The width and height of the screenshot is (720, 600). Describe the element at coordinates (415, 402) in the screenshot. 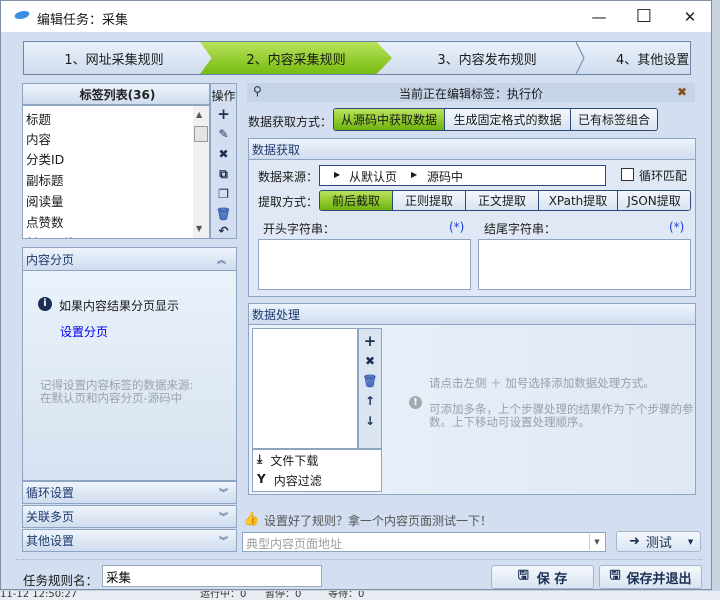

I see `warning-icon: !` at that location.